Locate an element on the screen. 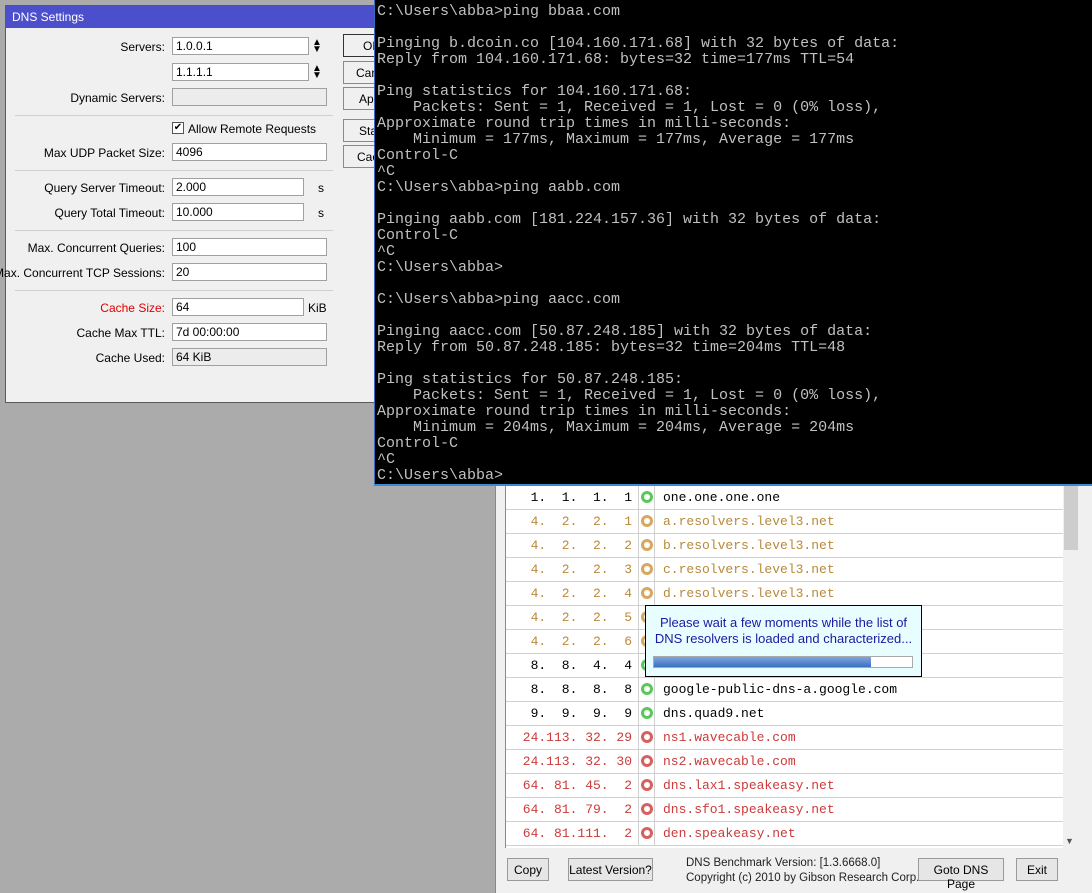  resolver-ip: 8. 8. 8. 8 is located at coordinates (577, 689).